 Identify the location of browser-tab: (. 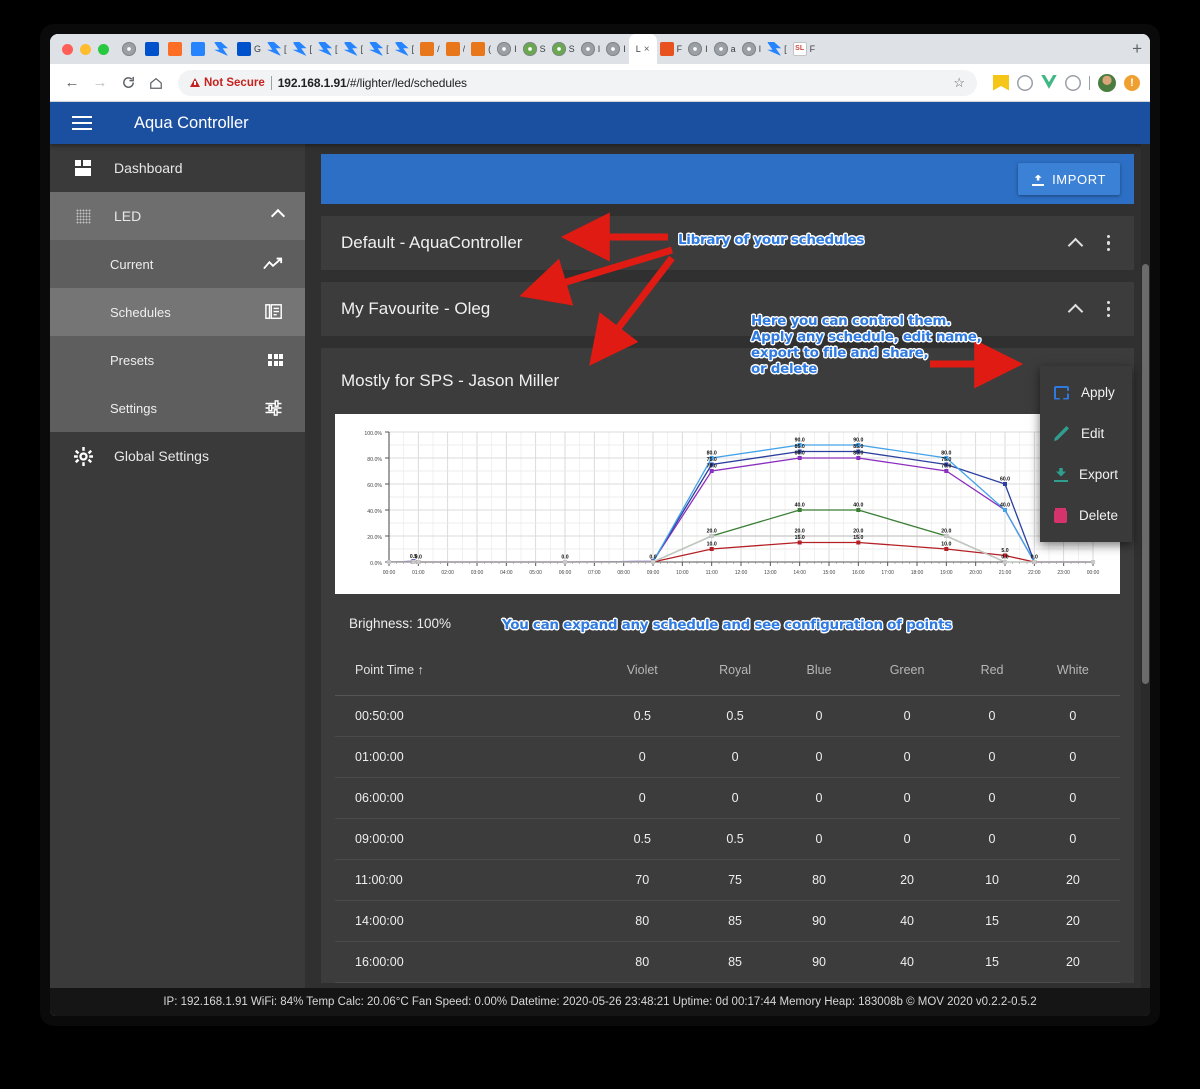
(481, 49).